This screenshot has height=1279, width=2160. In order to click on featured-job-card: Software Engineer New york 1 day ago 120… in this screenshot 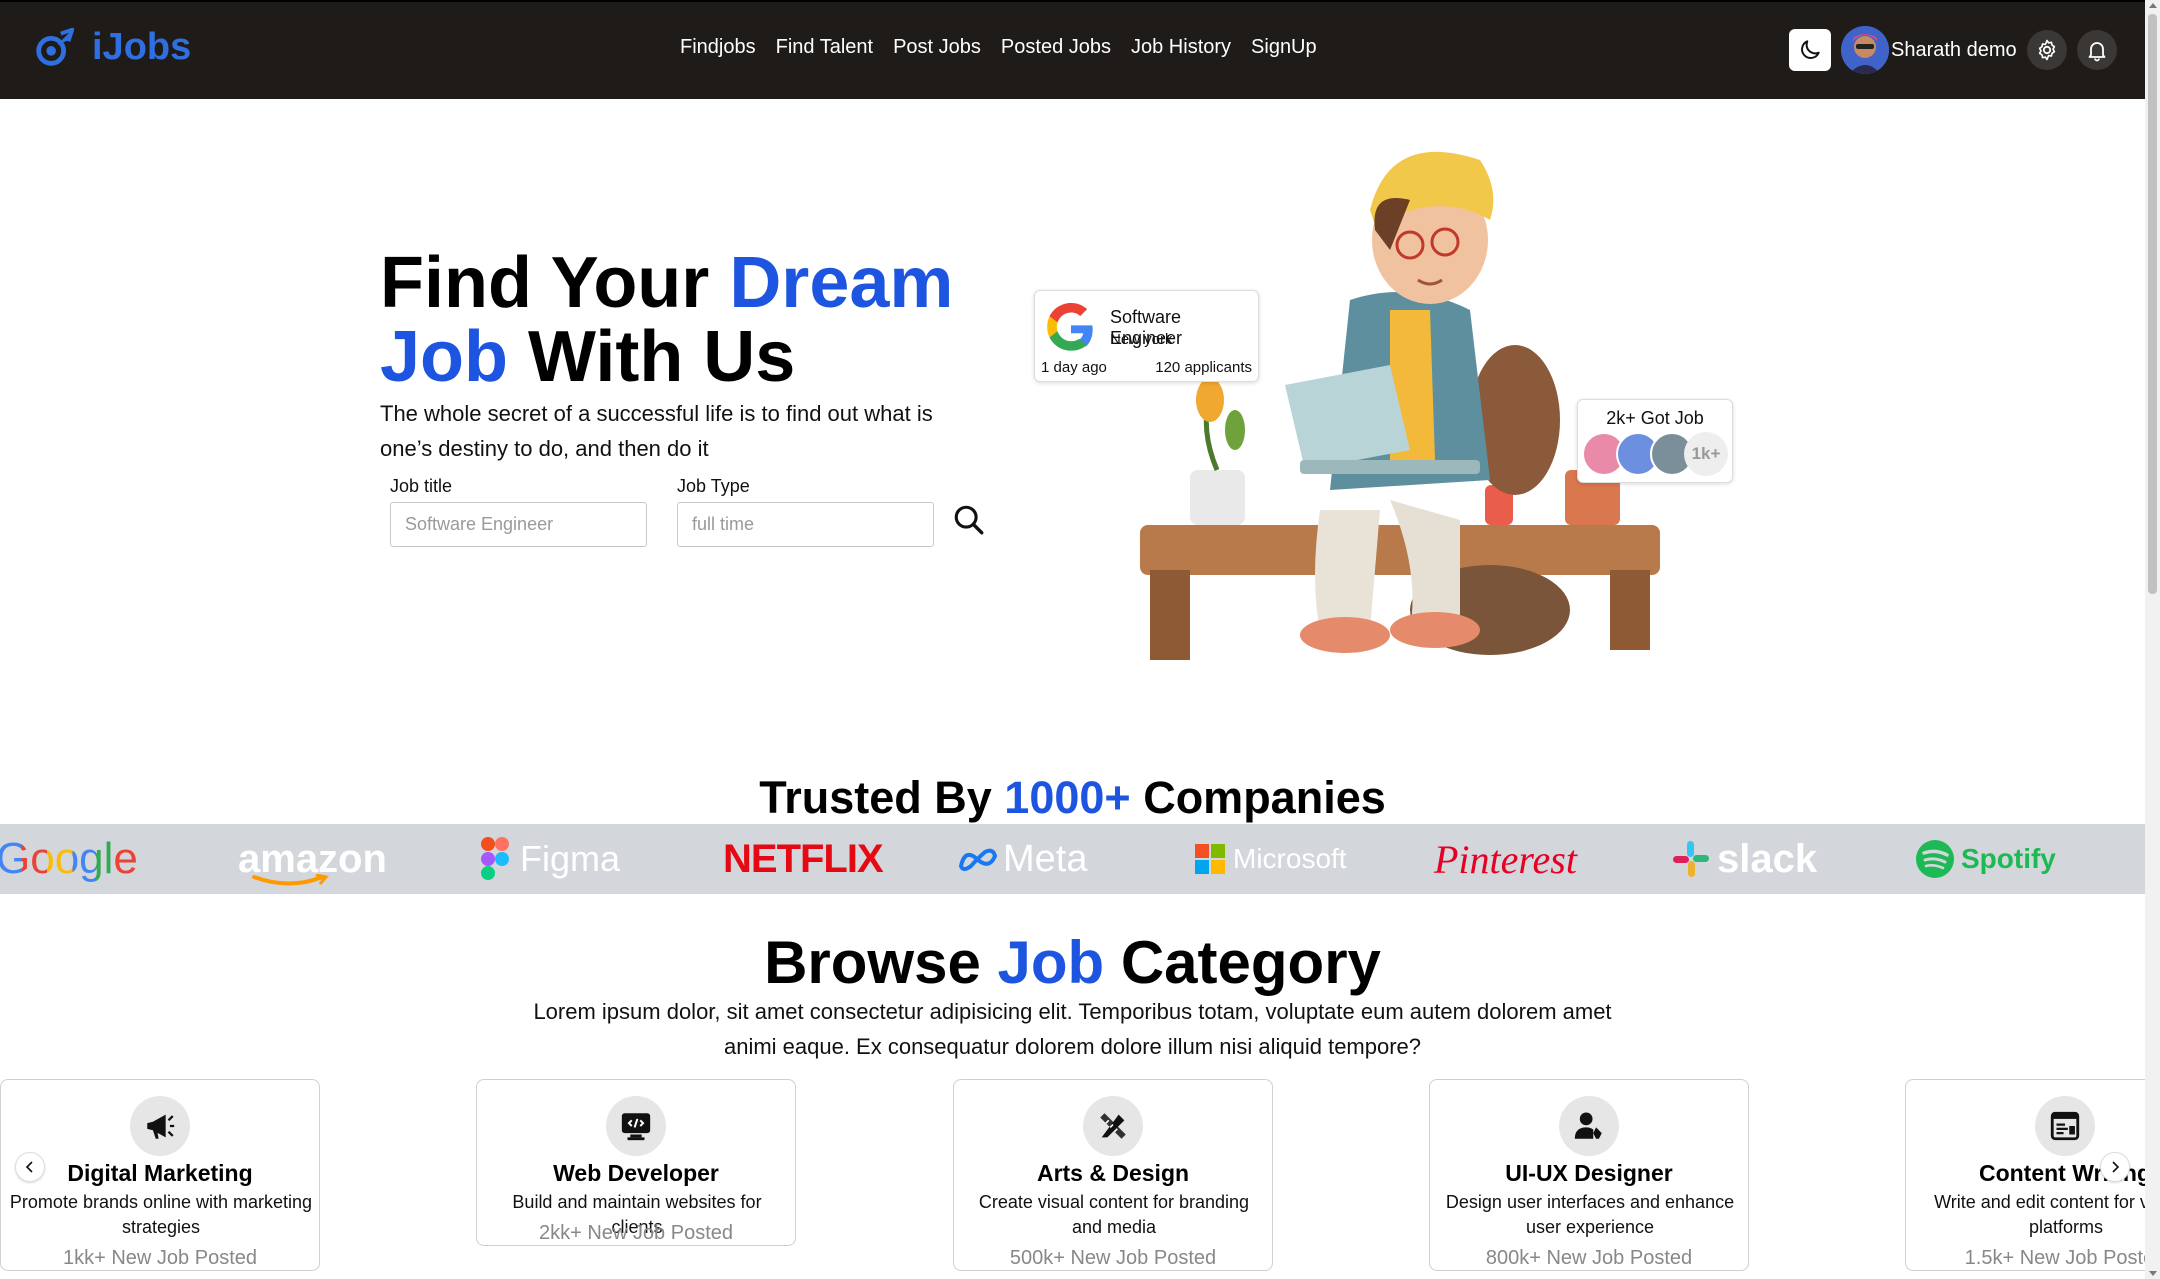, I will do `click(1146, 336)`.